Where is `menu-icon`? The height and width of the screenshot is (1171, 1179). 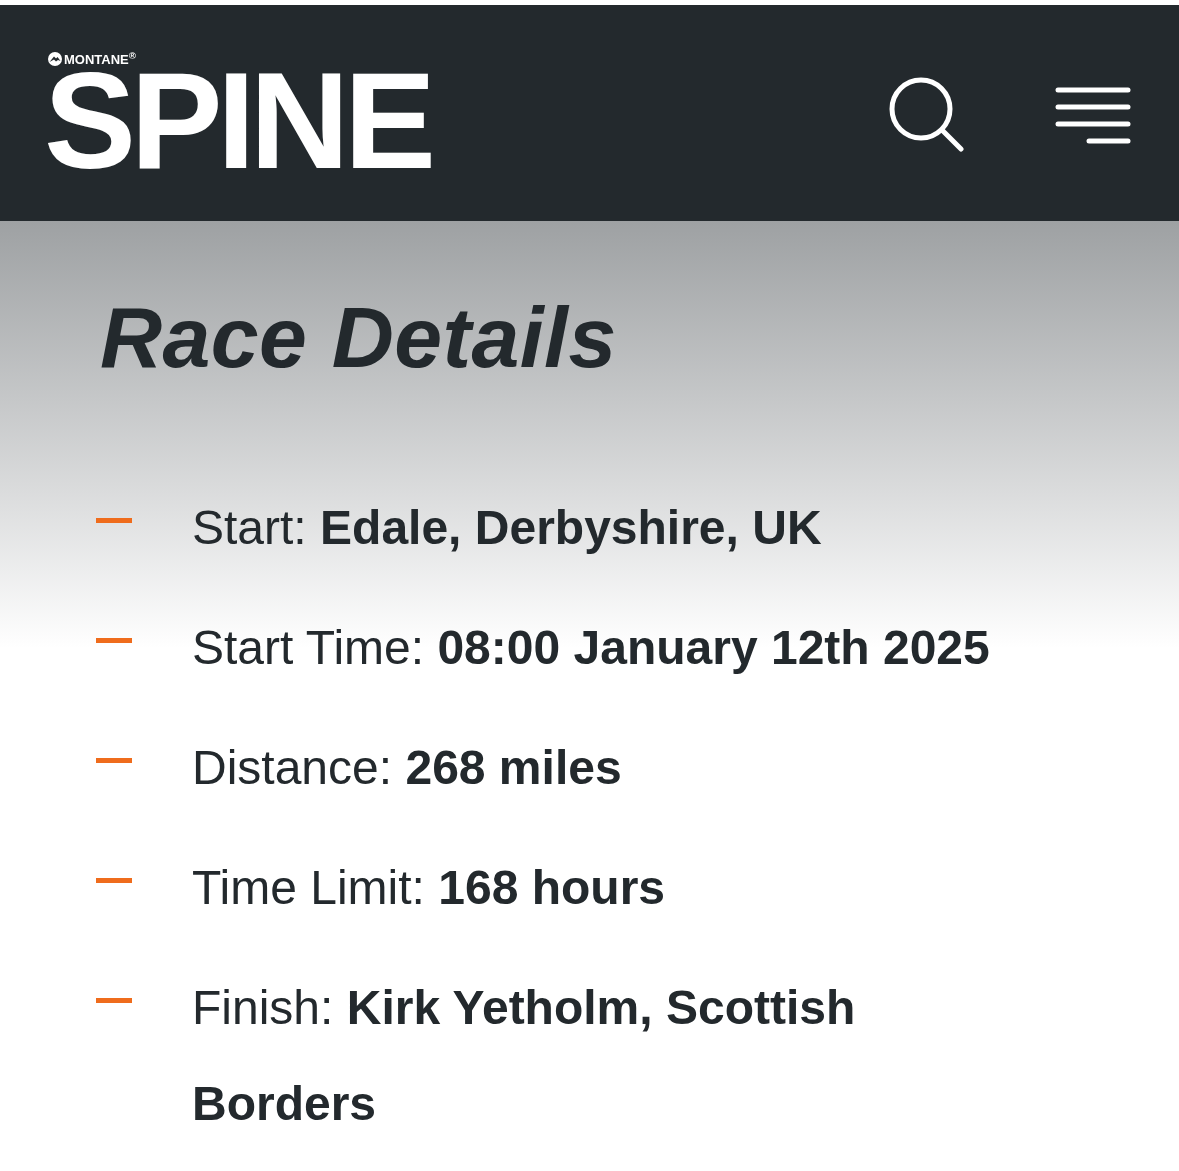
menu-icon is located at coordinates (1093, 115).